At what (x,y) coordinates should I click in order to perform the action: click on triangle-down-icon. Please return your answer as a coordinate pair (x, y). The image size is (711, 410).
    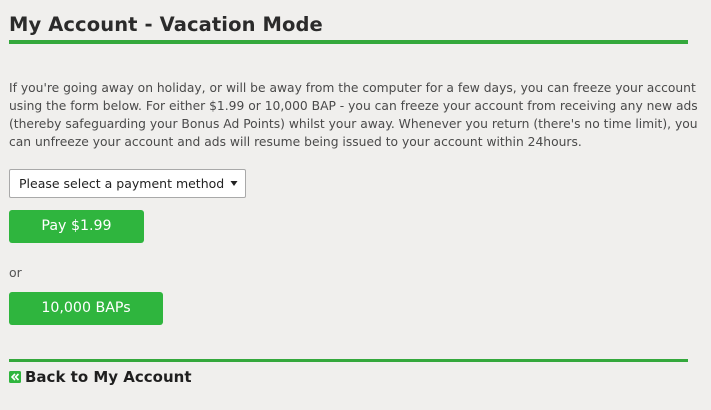
    Looking at the image, I should click on (234, 183).